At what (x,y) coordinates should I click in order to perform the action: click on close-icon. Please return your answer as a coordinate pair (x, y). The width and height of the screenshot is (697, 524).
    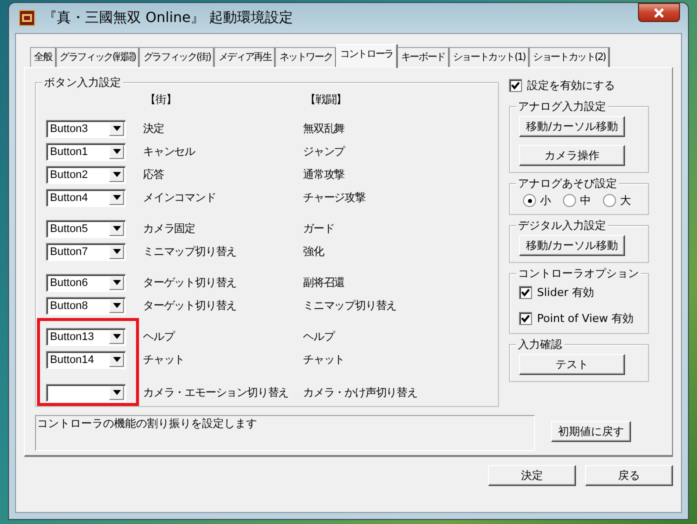
    Looking at the image, I should click on (659, 13).